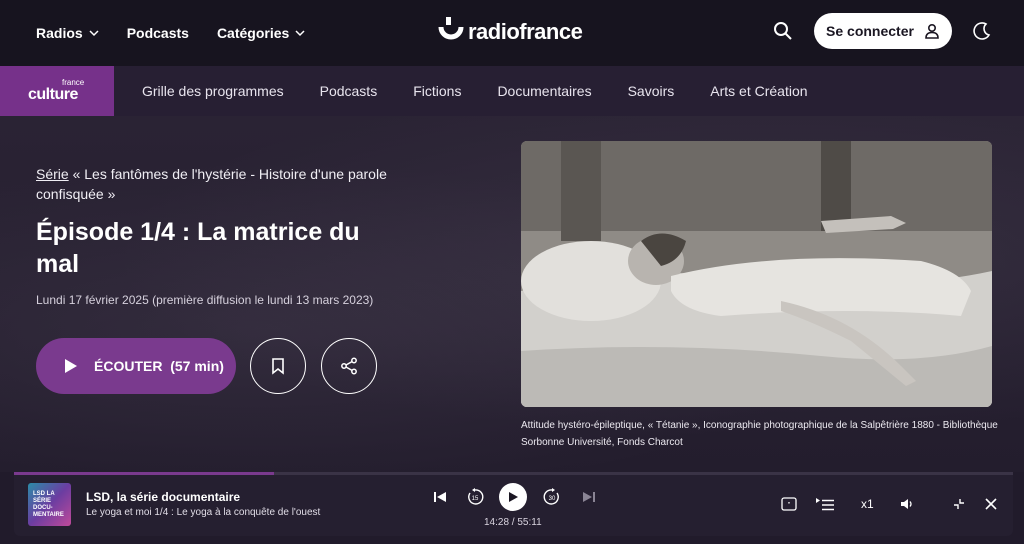 The height and width of the screenshot is (544, 1024). What do you see at coordinates (870, 31) in the screenshot?
I see `login-label: Se connecter` at bounding box center [870, 31].